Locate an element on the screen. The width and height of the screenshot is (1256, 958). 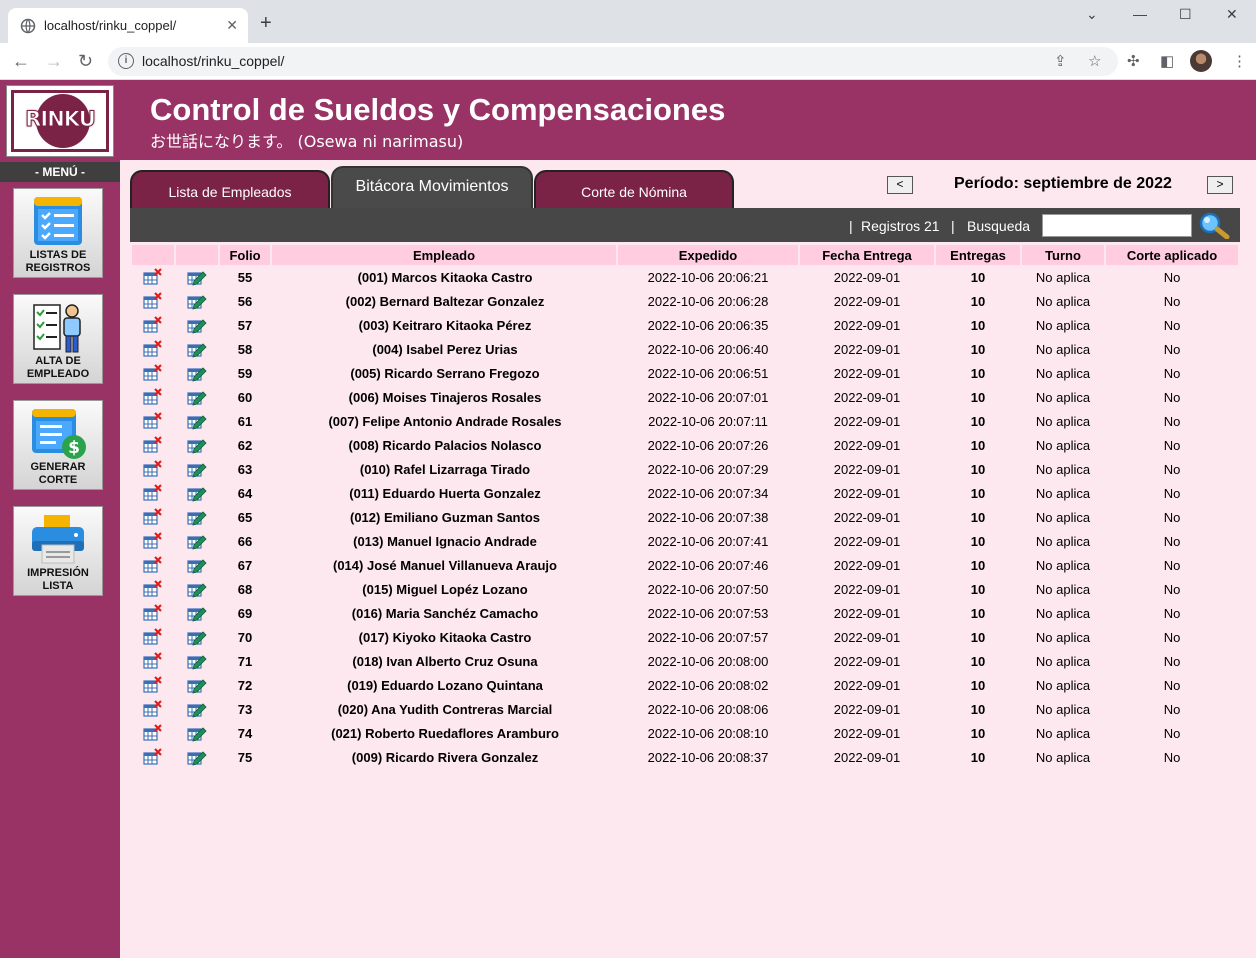
column-header-corte-aplicado: Corte aplicado is located at coordinates (1172, 255).